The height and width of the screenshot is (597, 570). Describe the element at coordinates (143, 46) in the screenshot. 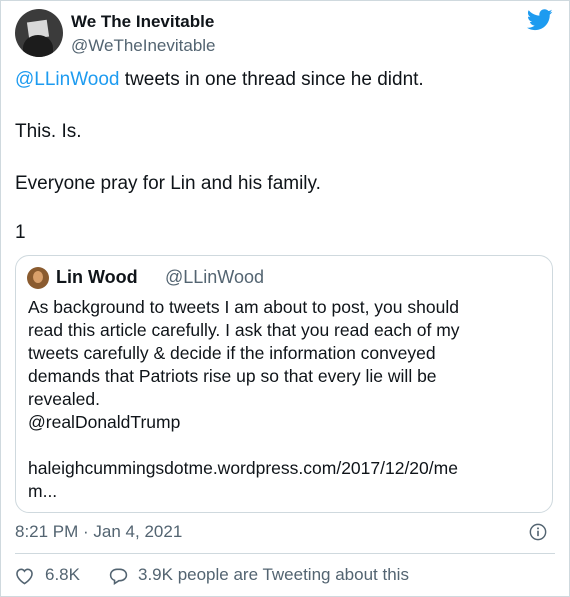

I see `author-handle: @WeTheInevitable` at that location.